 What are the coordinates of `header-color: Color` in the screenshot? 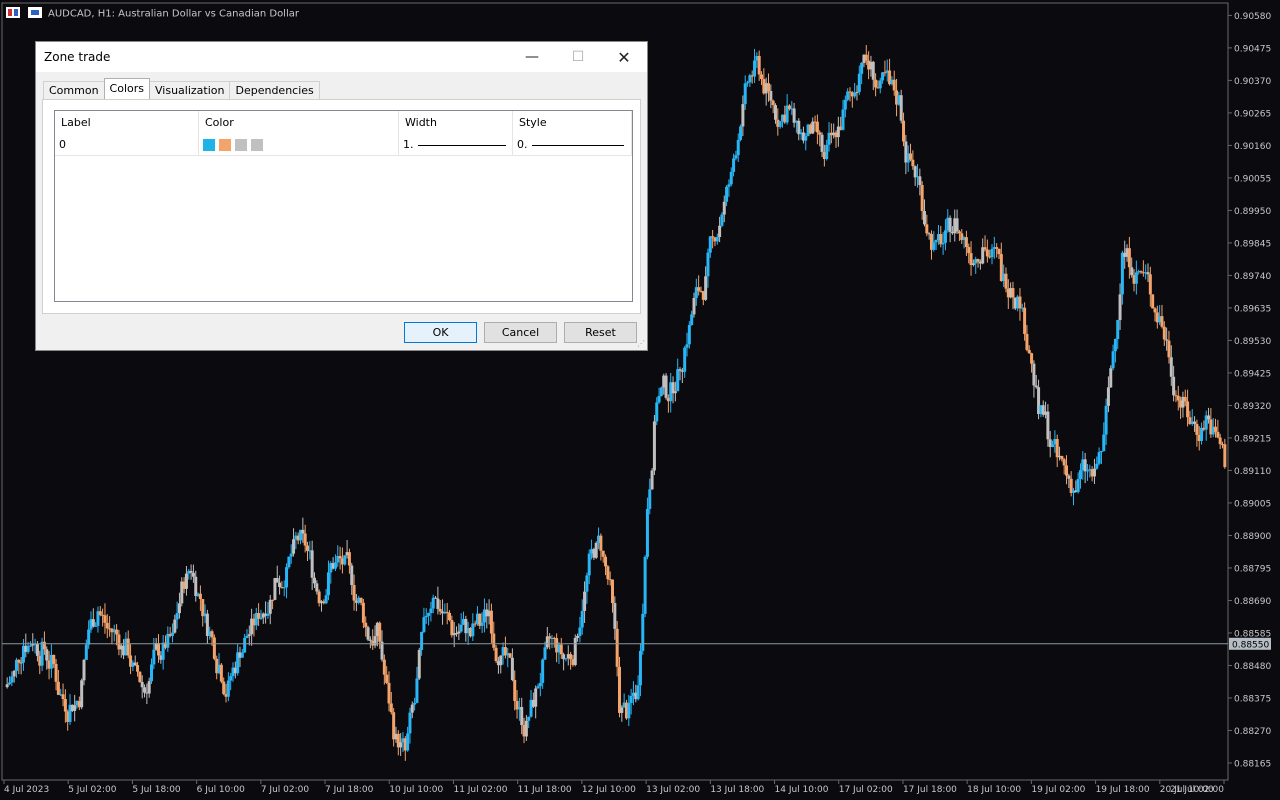 It's located at (299, 123).